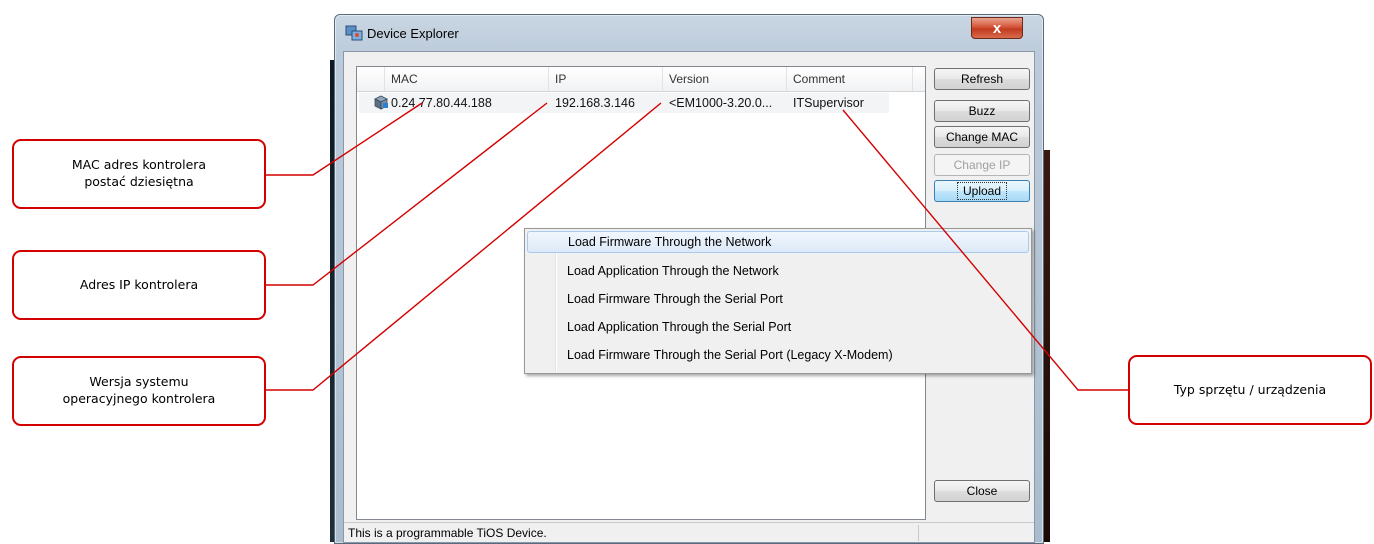 The width and height of the screenshot is (1374, 544). What do you see at coordinates (985, 250) in the screenshot?
I see `leader-line-type` at bounding box center [985, 250].